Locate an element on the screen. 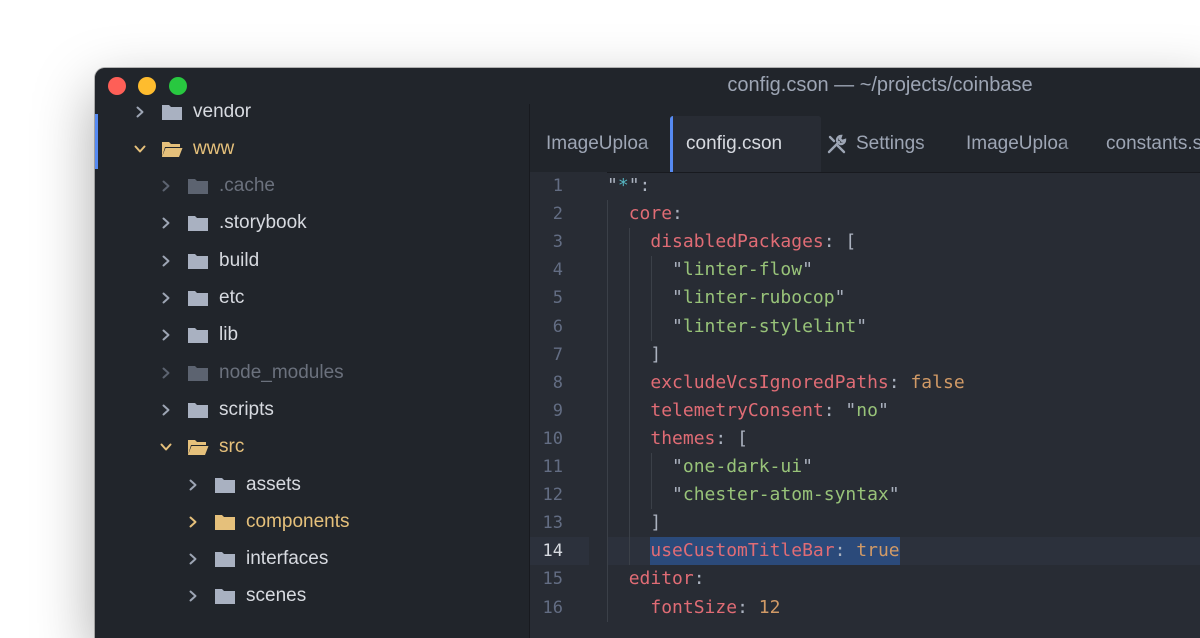 This screenshot has width=1200, height=638. code-line: themes: [ is located at coordinates (677, 439).